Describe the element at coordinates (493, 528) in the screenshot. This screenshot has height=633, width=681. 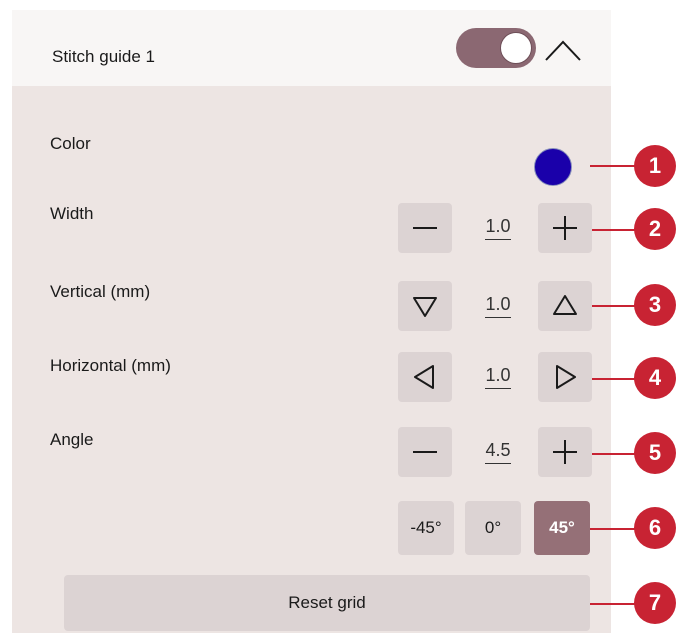
I see `angle-preset-0-button: 0°` at that location.